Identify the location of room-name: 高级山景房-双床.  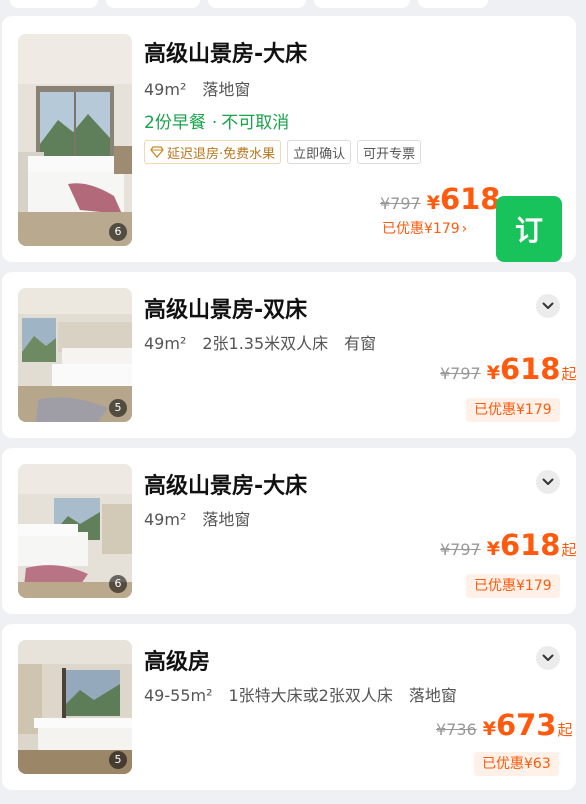
(226, 310).